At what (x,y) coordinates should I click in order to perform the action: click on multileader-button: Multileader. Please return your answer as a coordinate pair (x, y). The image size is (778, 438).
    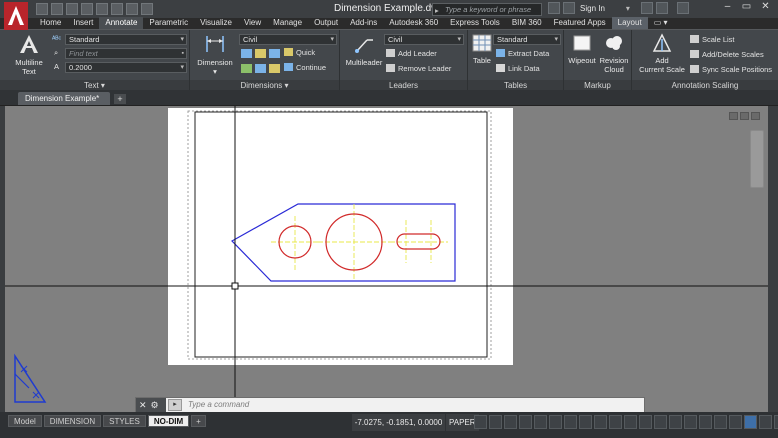
    Looking at the image, I should click on (364, 50).